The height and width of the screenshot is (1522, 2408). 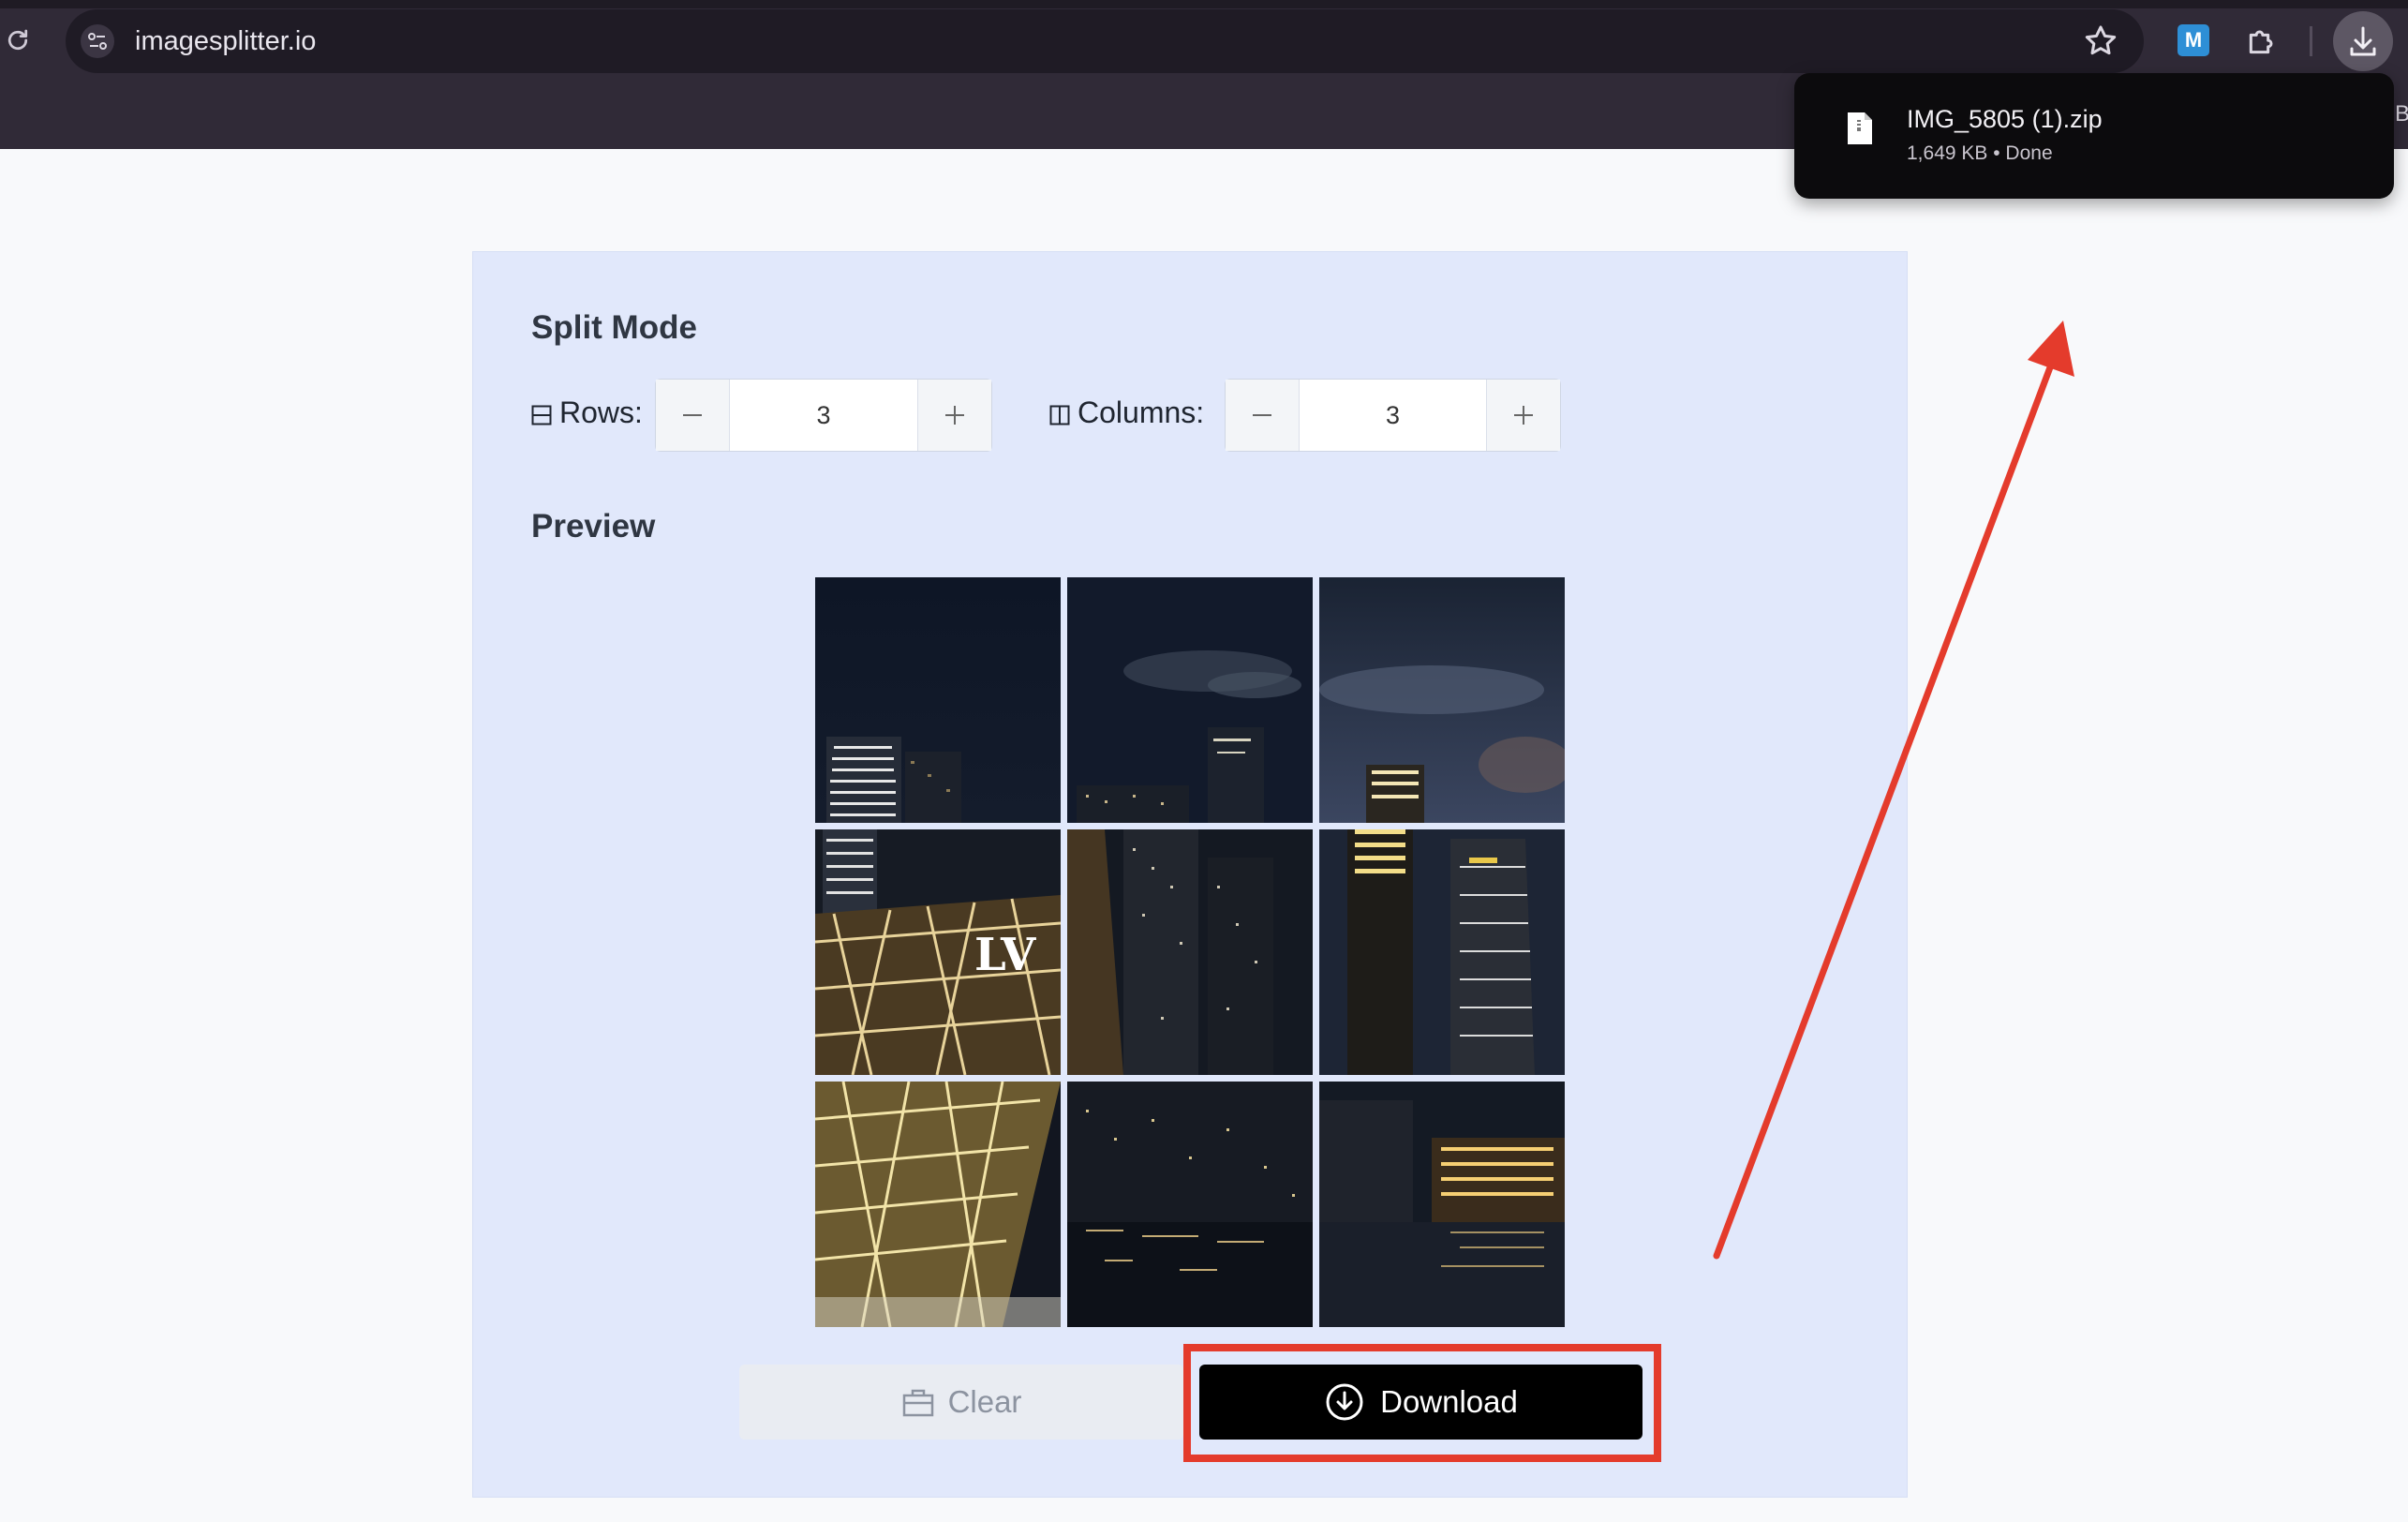 I want to click on rows-label: Rows:, so click(x=601, y=412).